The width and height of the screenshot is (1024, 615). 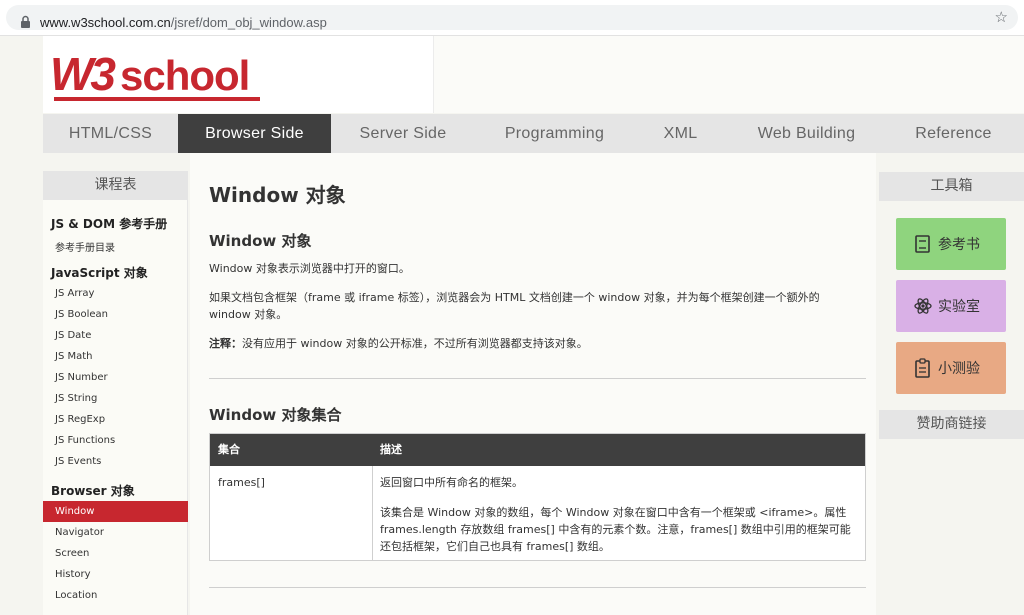 I want to click on table-column-divider, so click(x=372, y=513).